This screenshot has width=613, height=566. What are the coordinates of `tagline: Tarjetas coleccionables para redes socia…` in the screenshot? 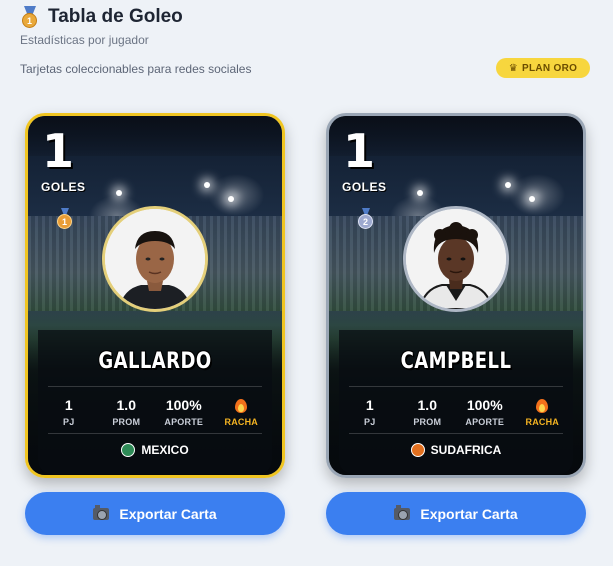 It's located at (136, 69).